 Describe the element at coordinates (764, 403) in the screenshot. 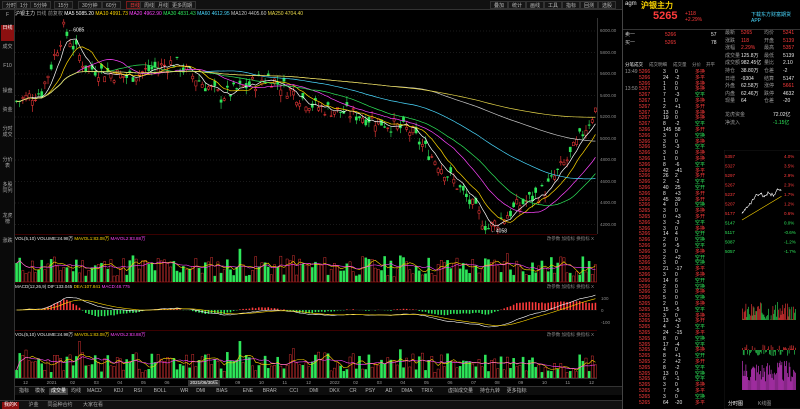

I see `mini-bottom-tab-1: K线图` at that location.